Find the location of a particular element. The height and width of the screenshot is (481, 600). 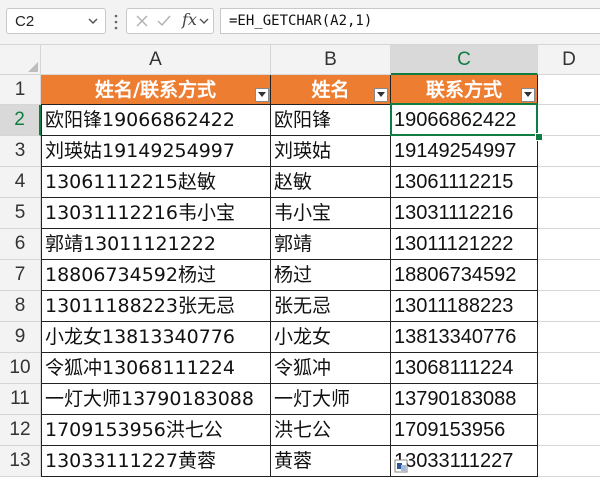

cell-c13: 13033111227 is located at coordinates (464, 461).